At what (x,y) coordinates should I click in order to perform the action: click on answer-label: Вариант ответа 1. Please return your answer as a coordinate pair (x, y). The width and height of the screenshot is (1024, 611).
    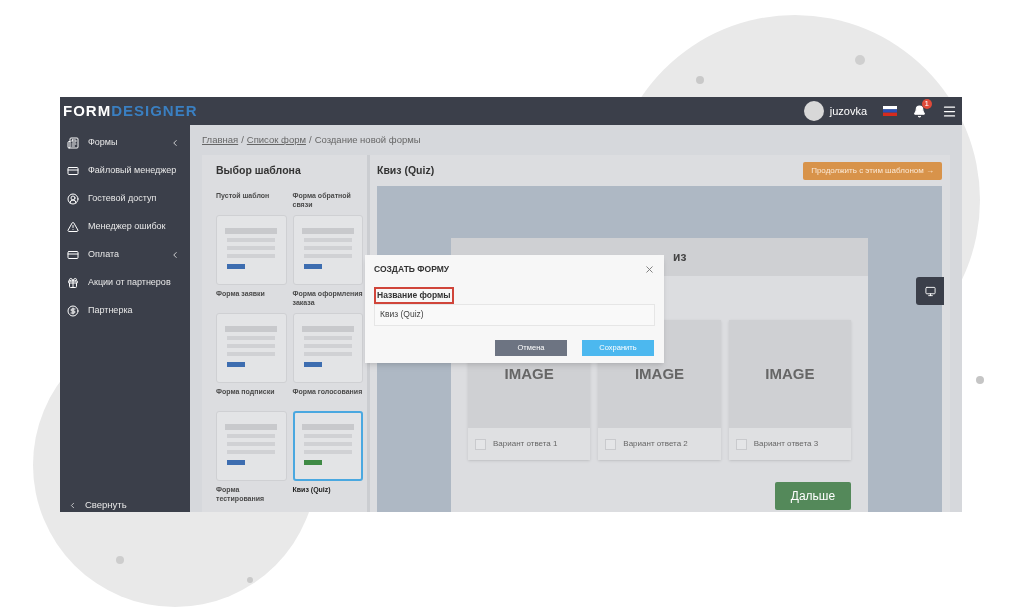
    Looking at the image, I should click on (525, 444).